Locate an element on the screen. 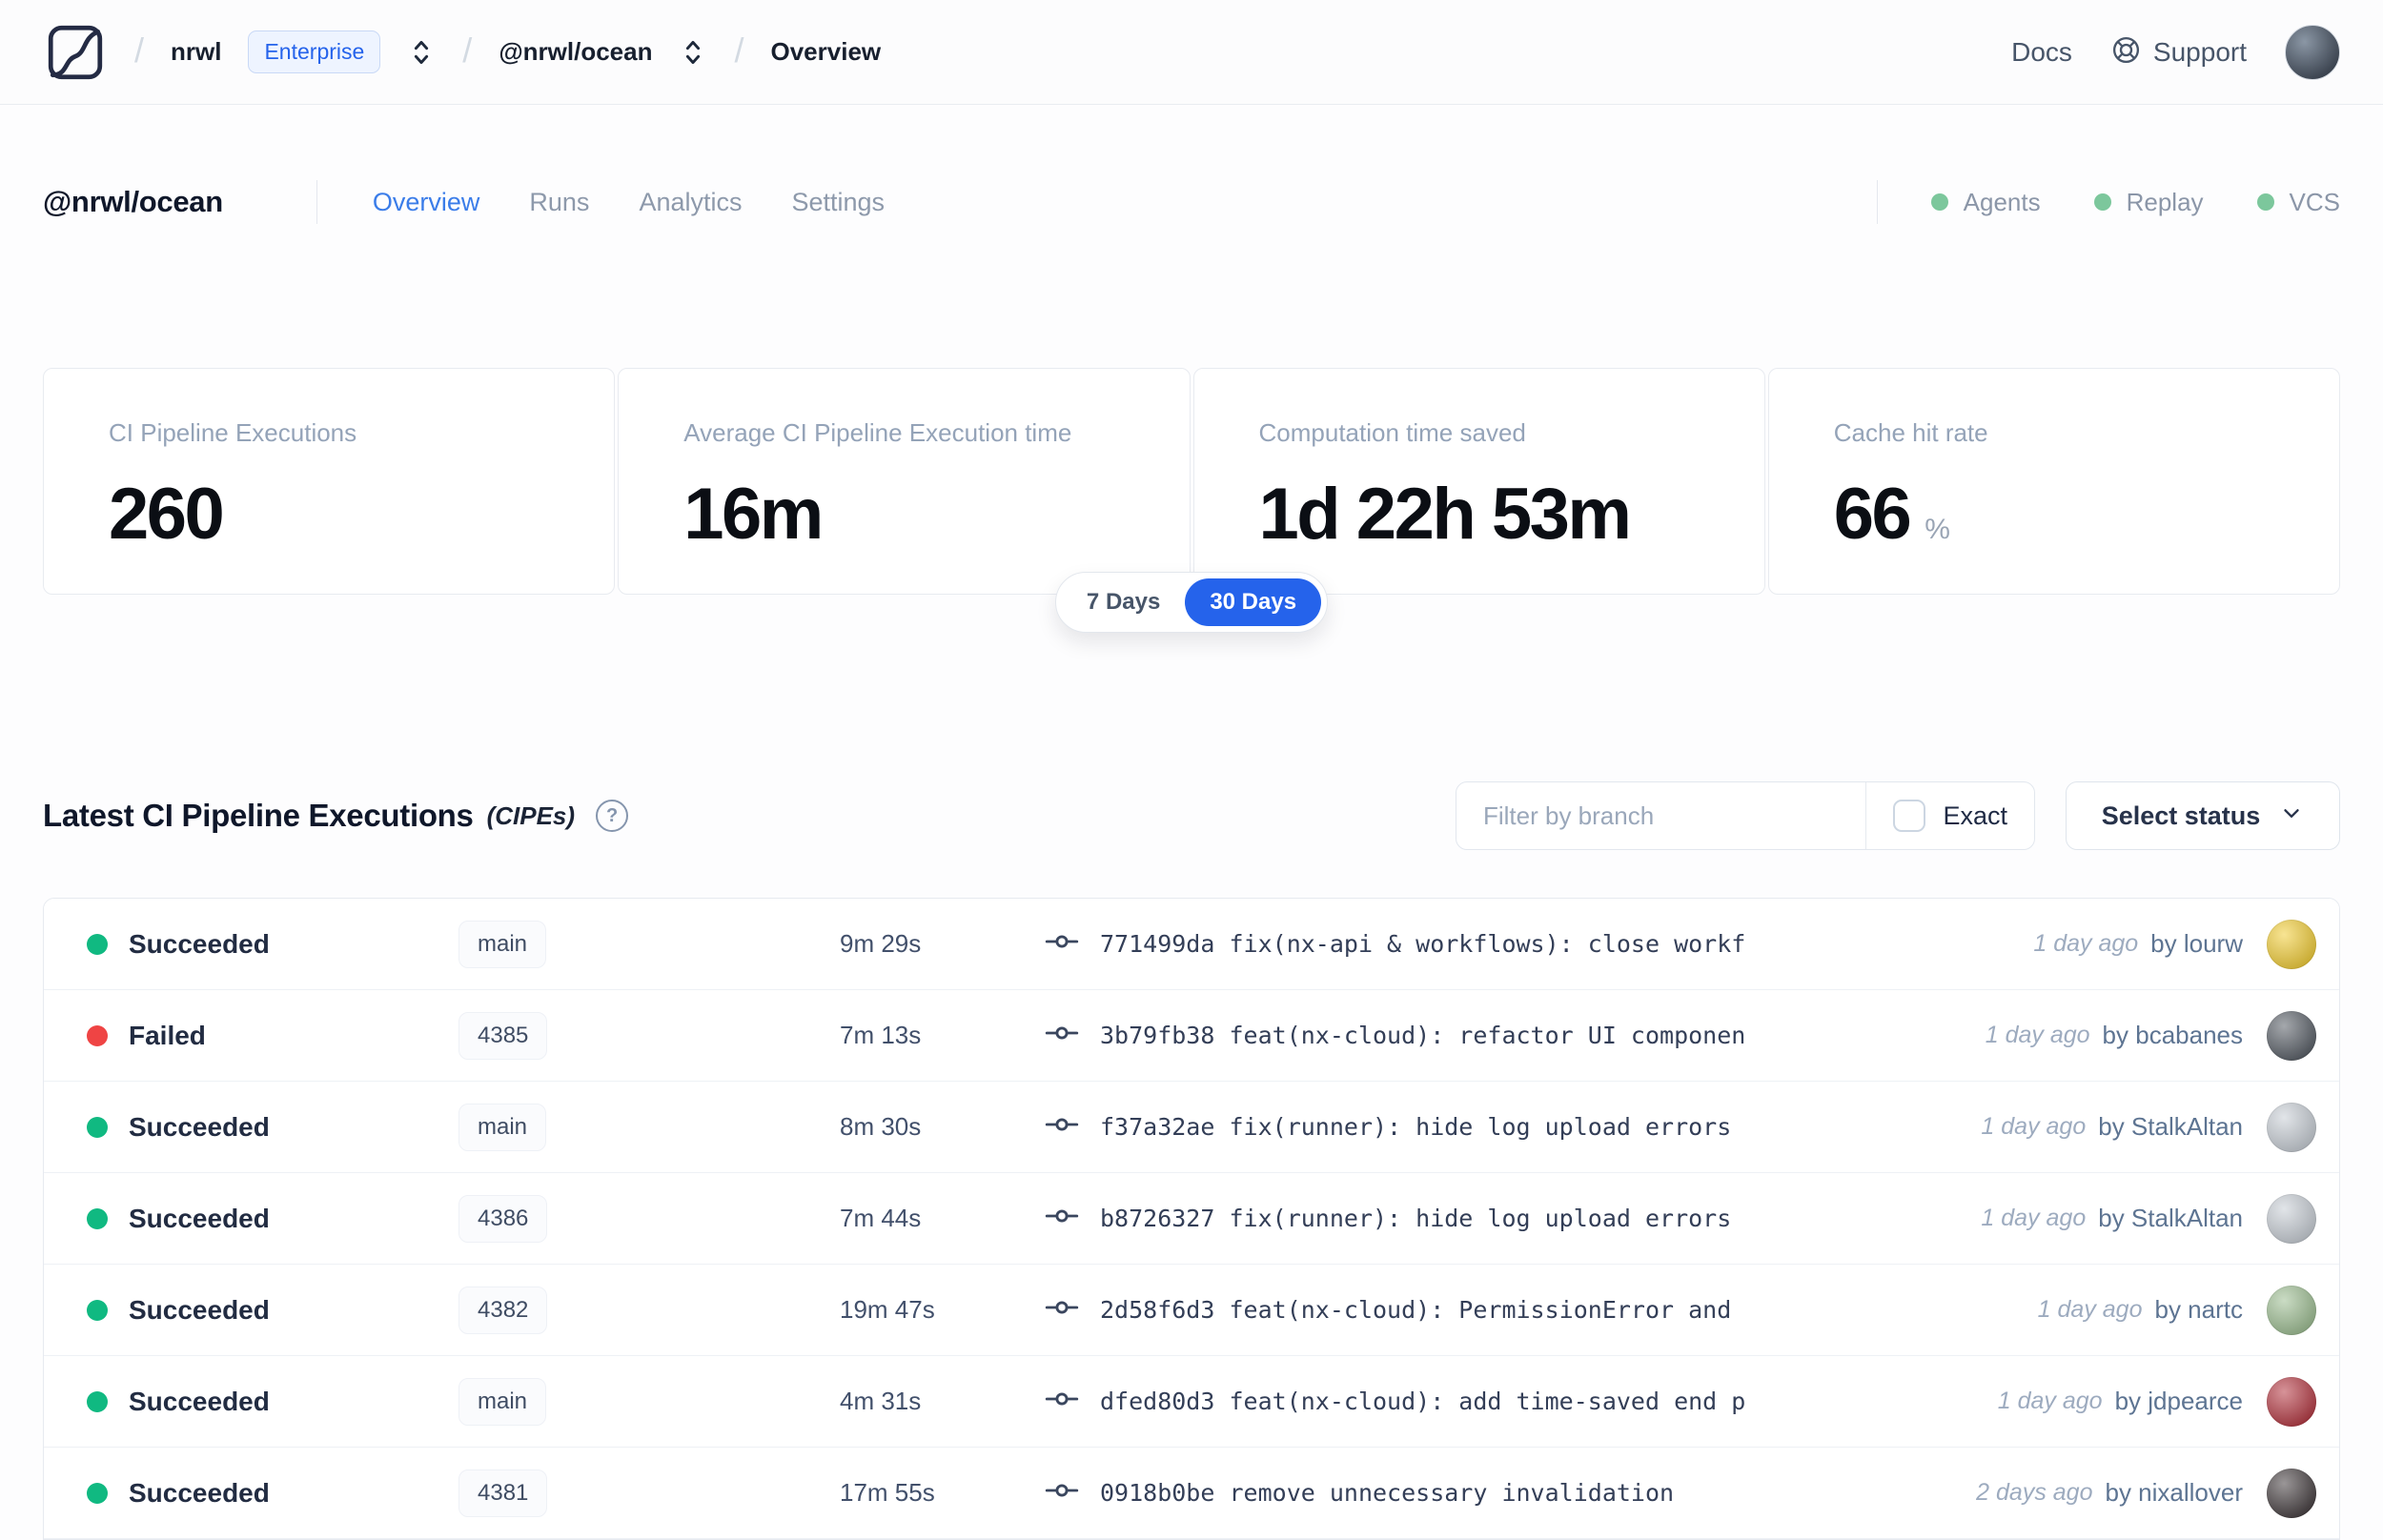  select-status-dropdown: Select status is located at coordinates (2203, 815).